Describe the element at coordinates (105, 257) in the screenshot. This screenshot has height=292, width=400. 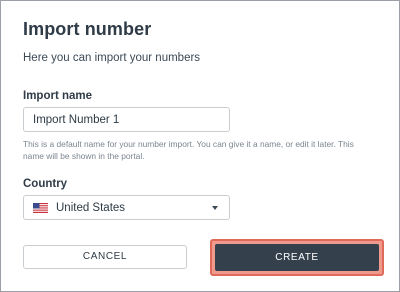
I see `cancel-button: CANCEL` at that location.